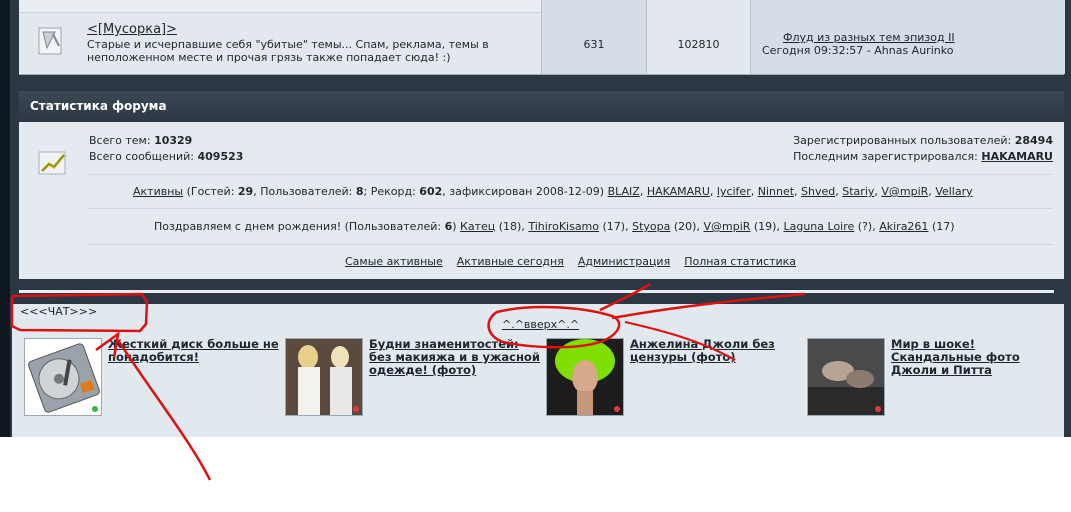  I want to click on total-topics: Всего тем: 10329, so click(141, 140).